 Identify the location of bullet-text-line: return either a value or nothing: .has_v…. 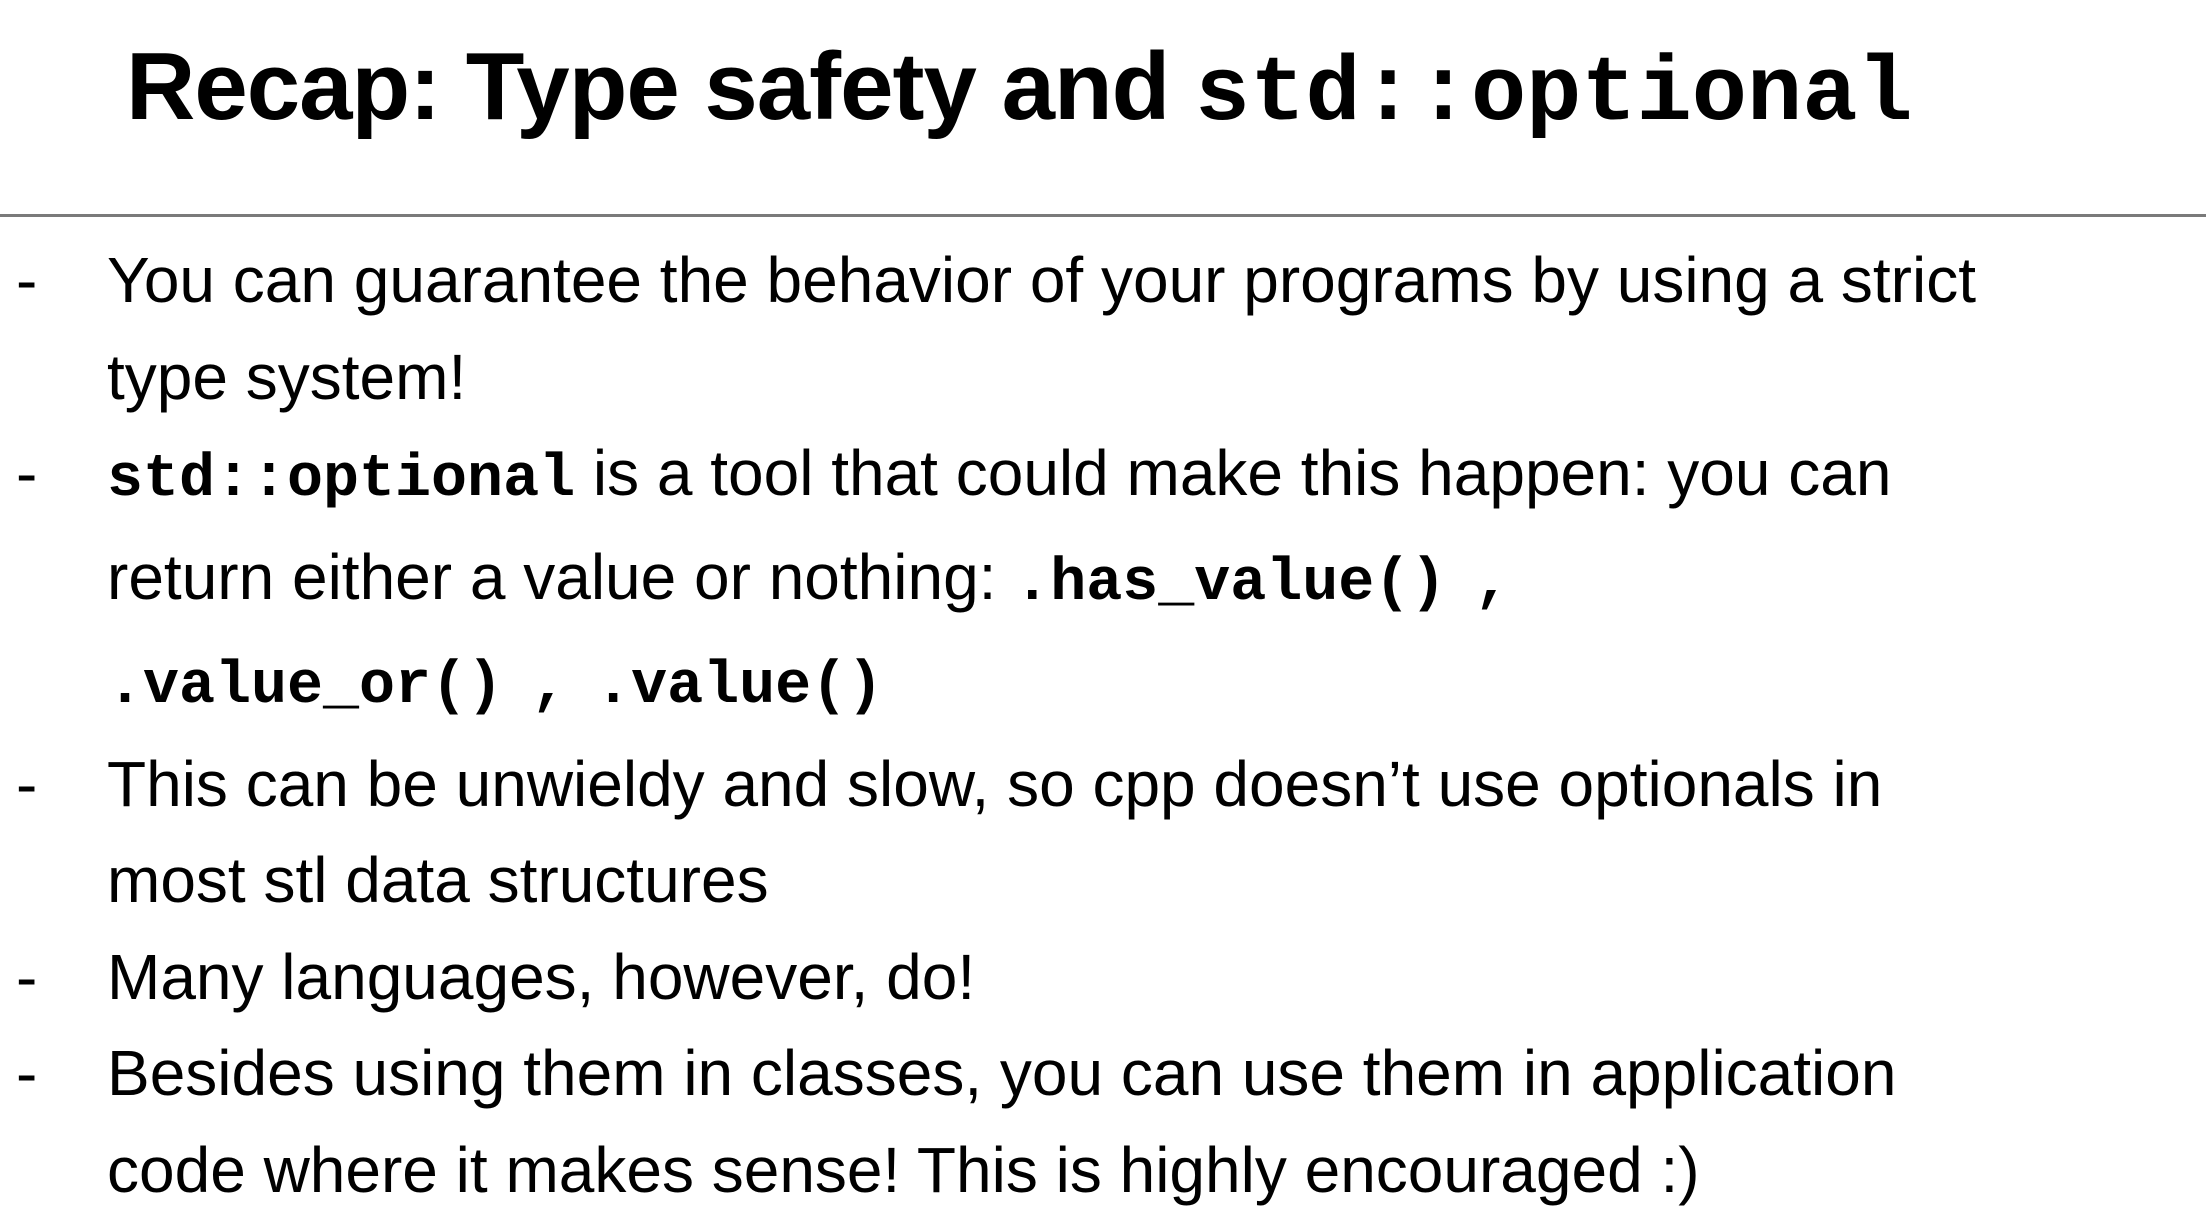
(1141, 581).